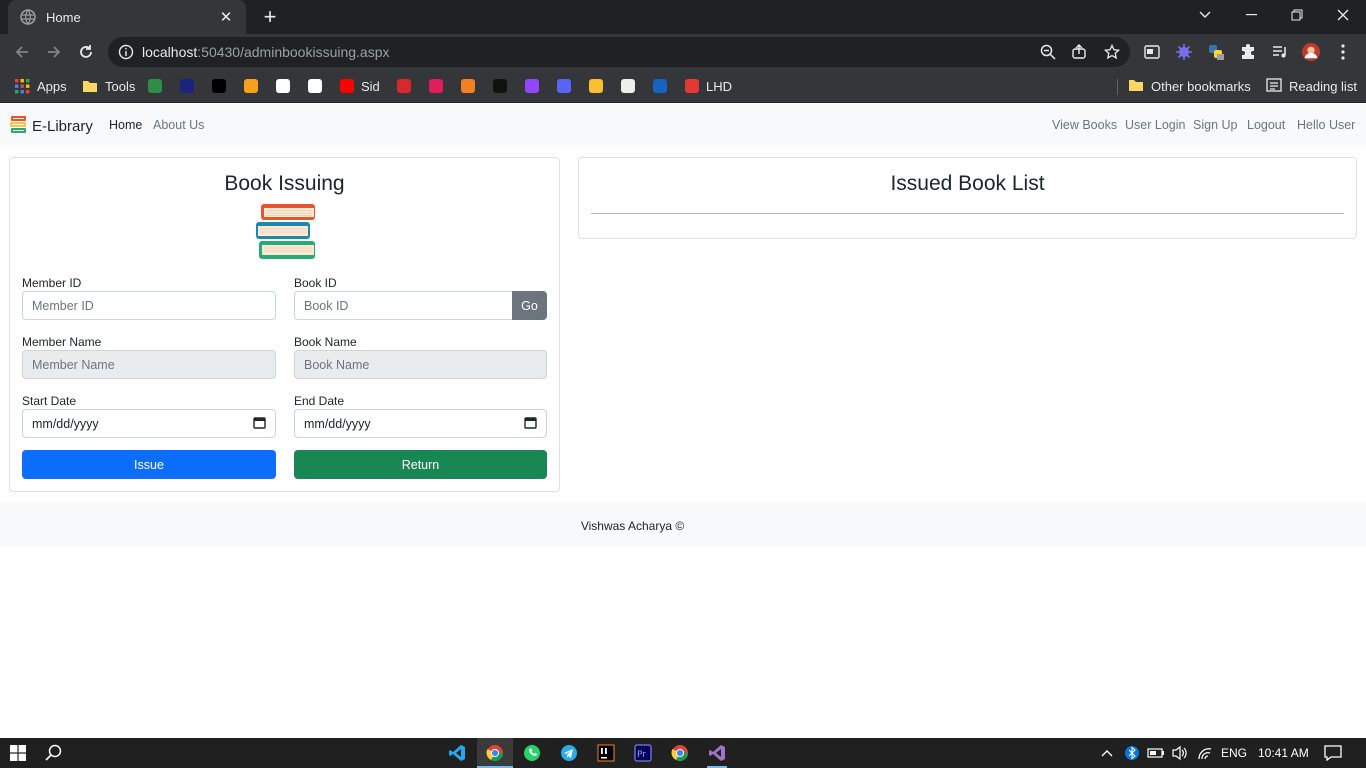 The height and width of the screenshot is (768, 1366). Describe the element at coordinates (293, 52) in the screenshot. I see `url-path: :50430/adminbookissuing.aspx` at that location.